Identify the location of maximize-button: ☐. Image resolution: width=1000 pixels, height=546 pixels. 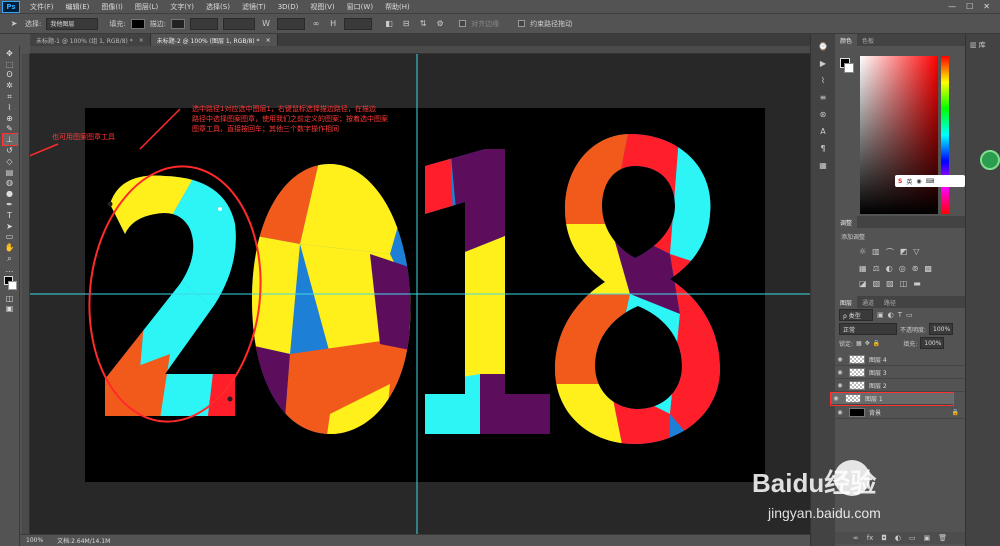
(969, 6).